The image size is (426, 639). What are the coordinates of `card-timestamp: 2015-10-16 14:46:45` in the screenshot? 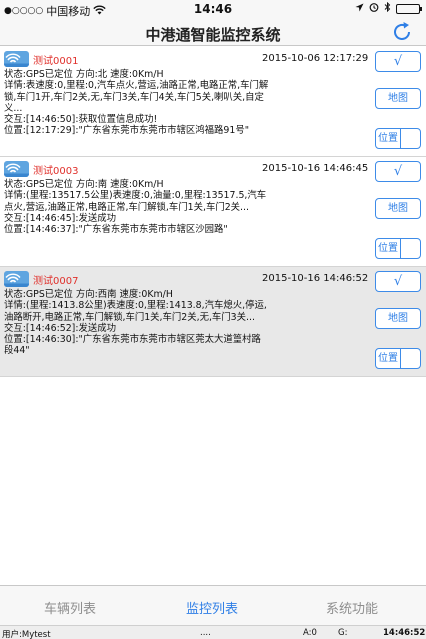 It's located at (315, 168).